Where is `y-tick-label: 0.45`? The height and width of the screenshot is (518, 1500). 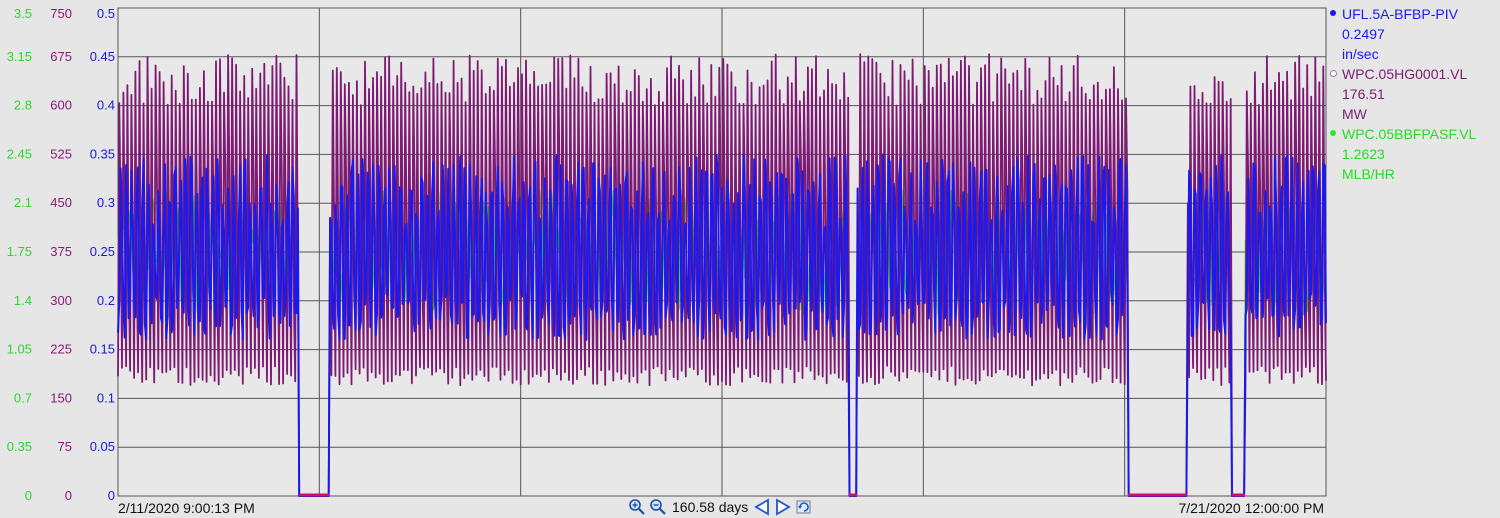
y-tick-label: 0.45 is located at coordinates (102, 56).